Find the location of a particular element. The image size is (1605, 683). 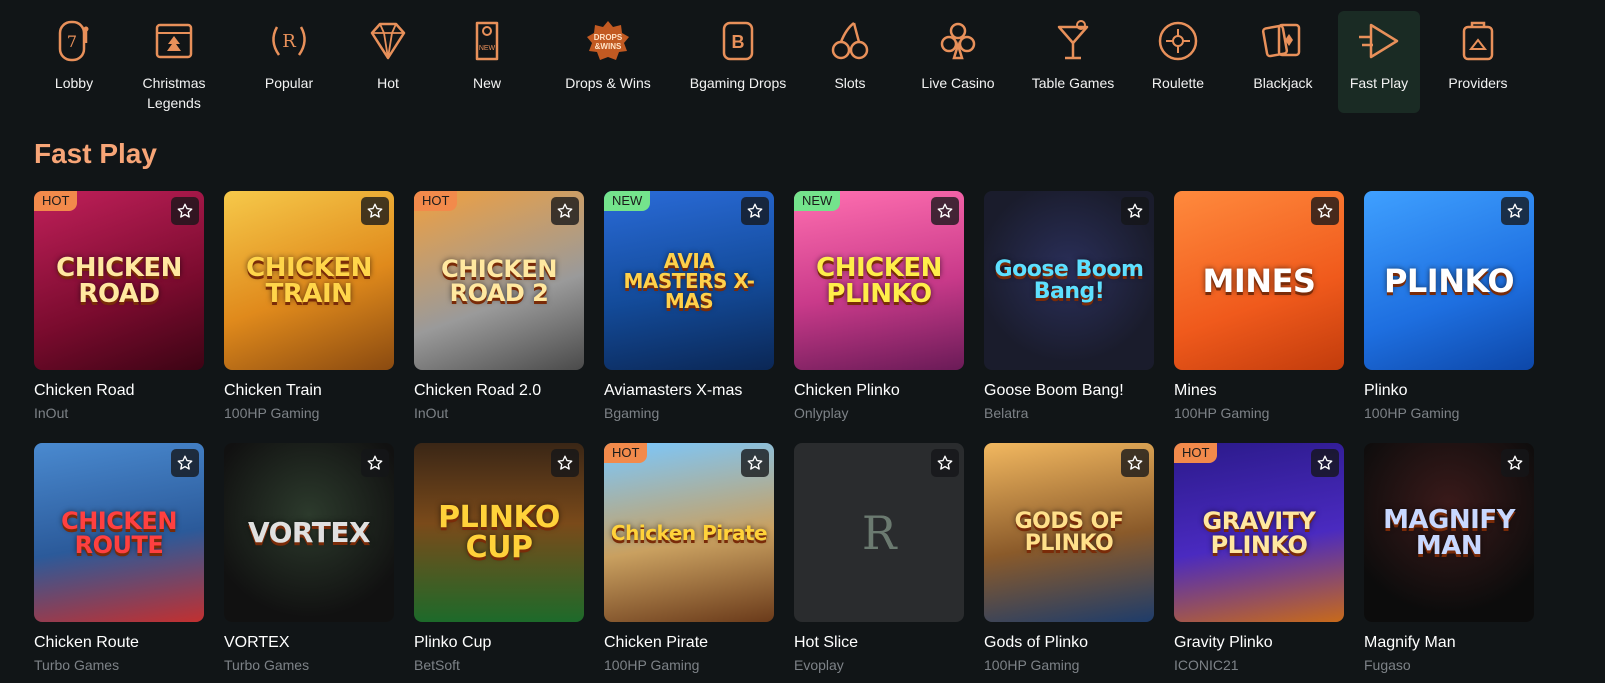

game-card: GRAVITY PLINKO HOT Gravity Plinko ICONIC21 is located at coordinates (1259, 562).